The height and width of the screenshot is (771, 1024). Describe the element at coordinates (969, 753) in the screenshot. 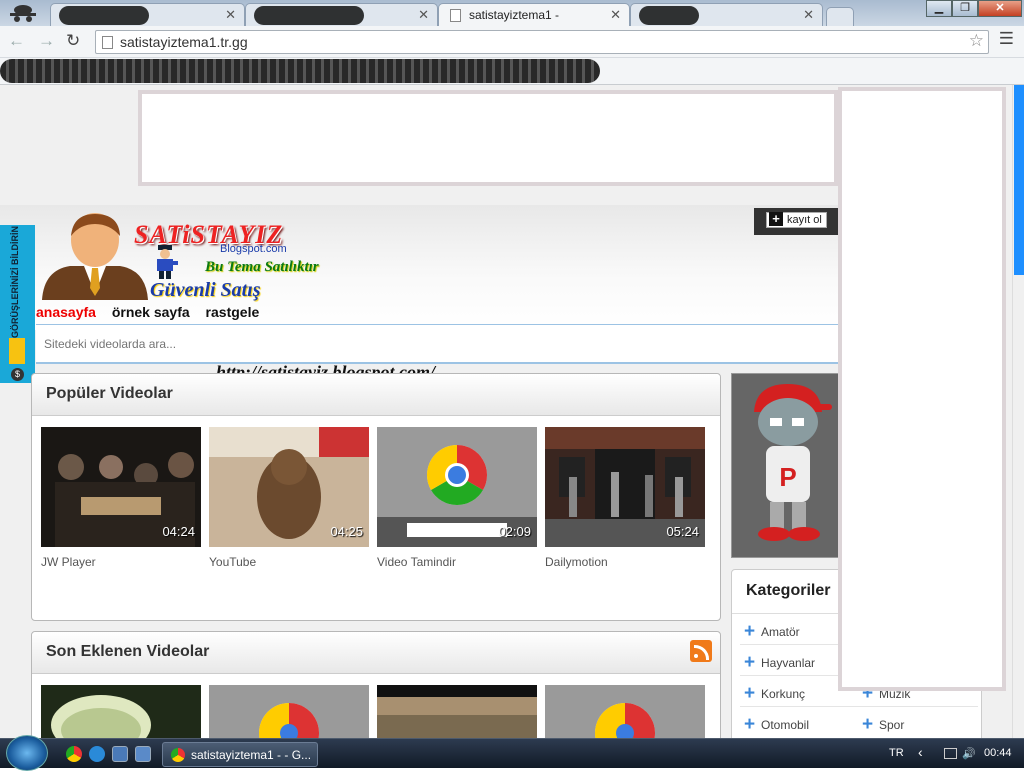

I see `volume-icon: 🔊` at that location.